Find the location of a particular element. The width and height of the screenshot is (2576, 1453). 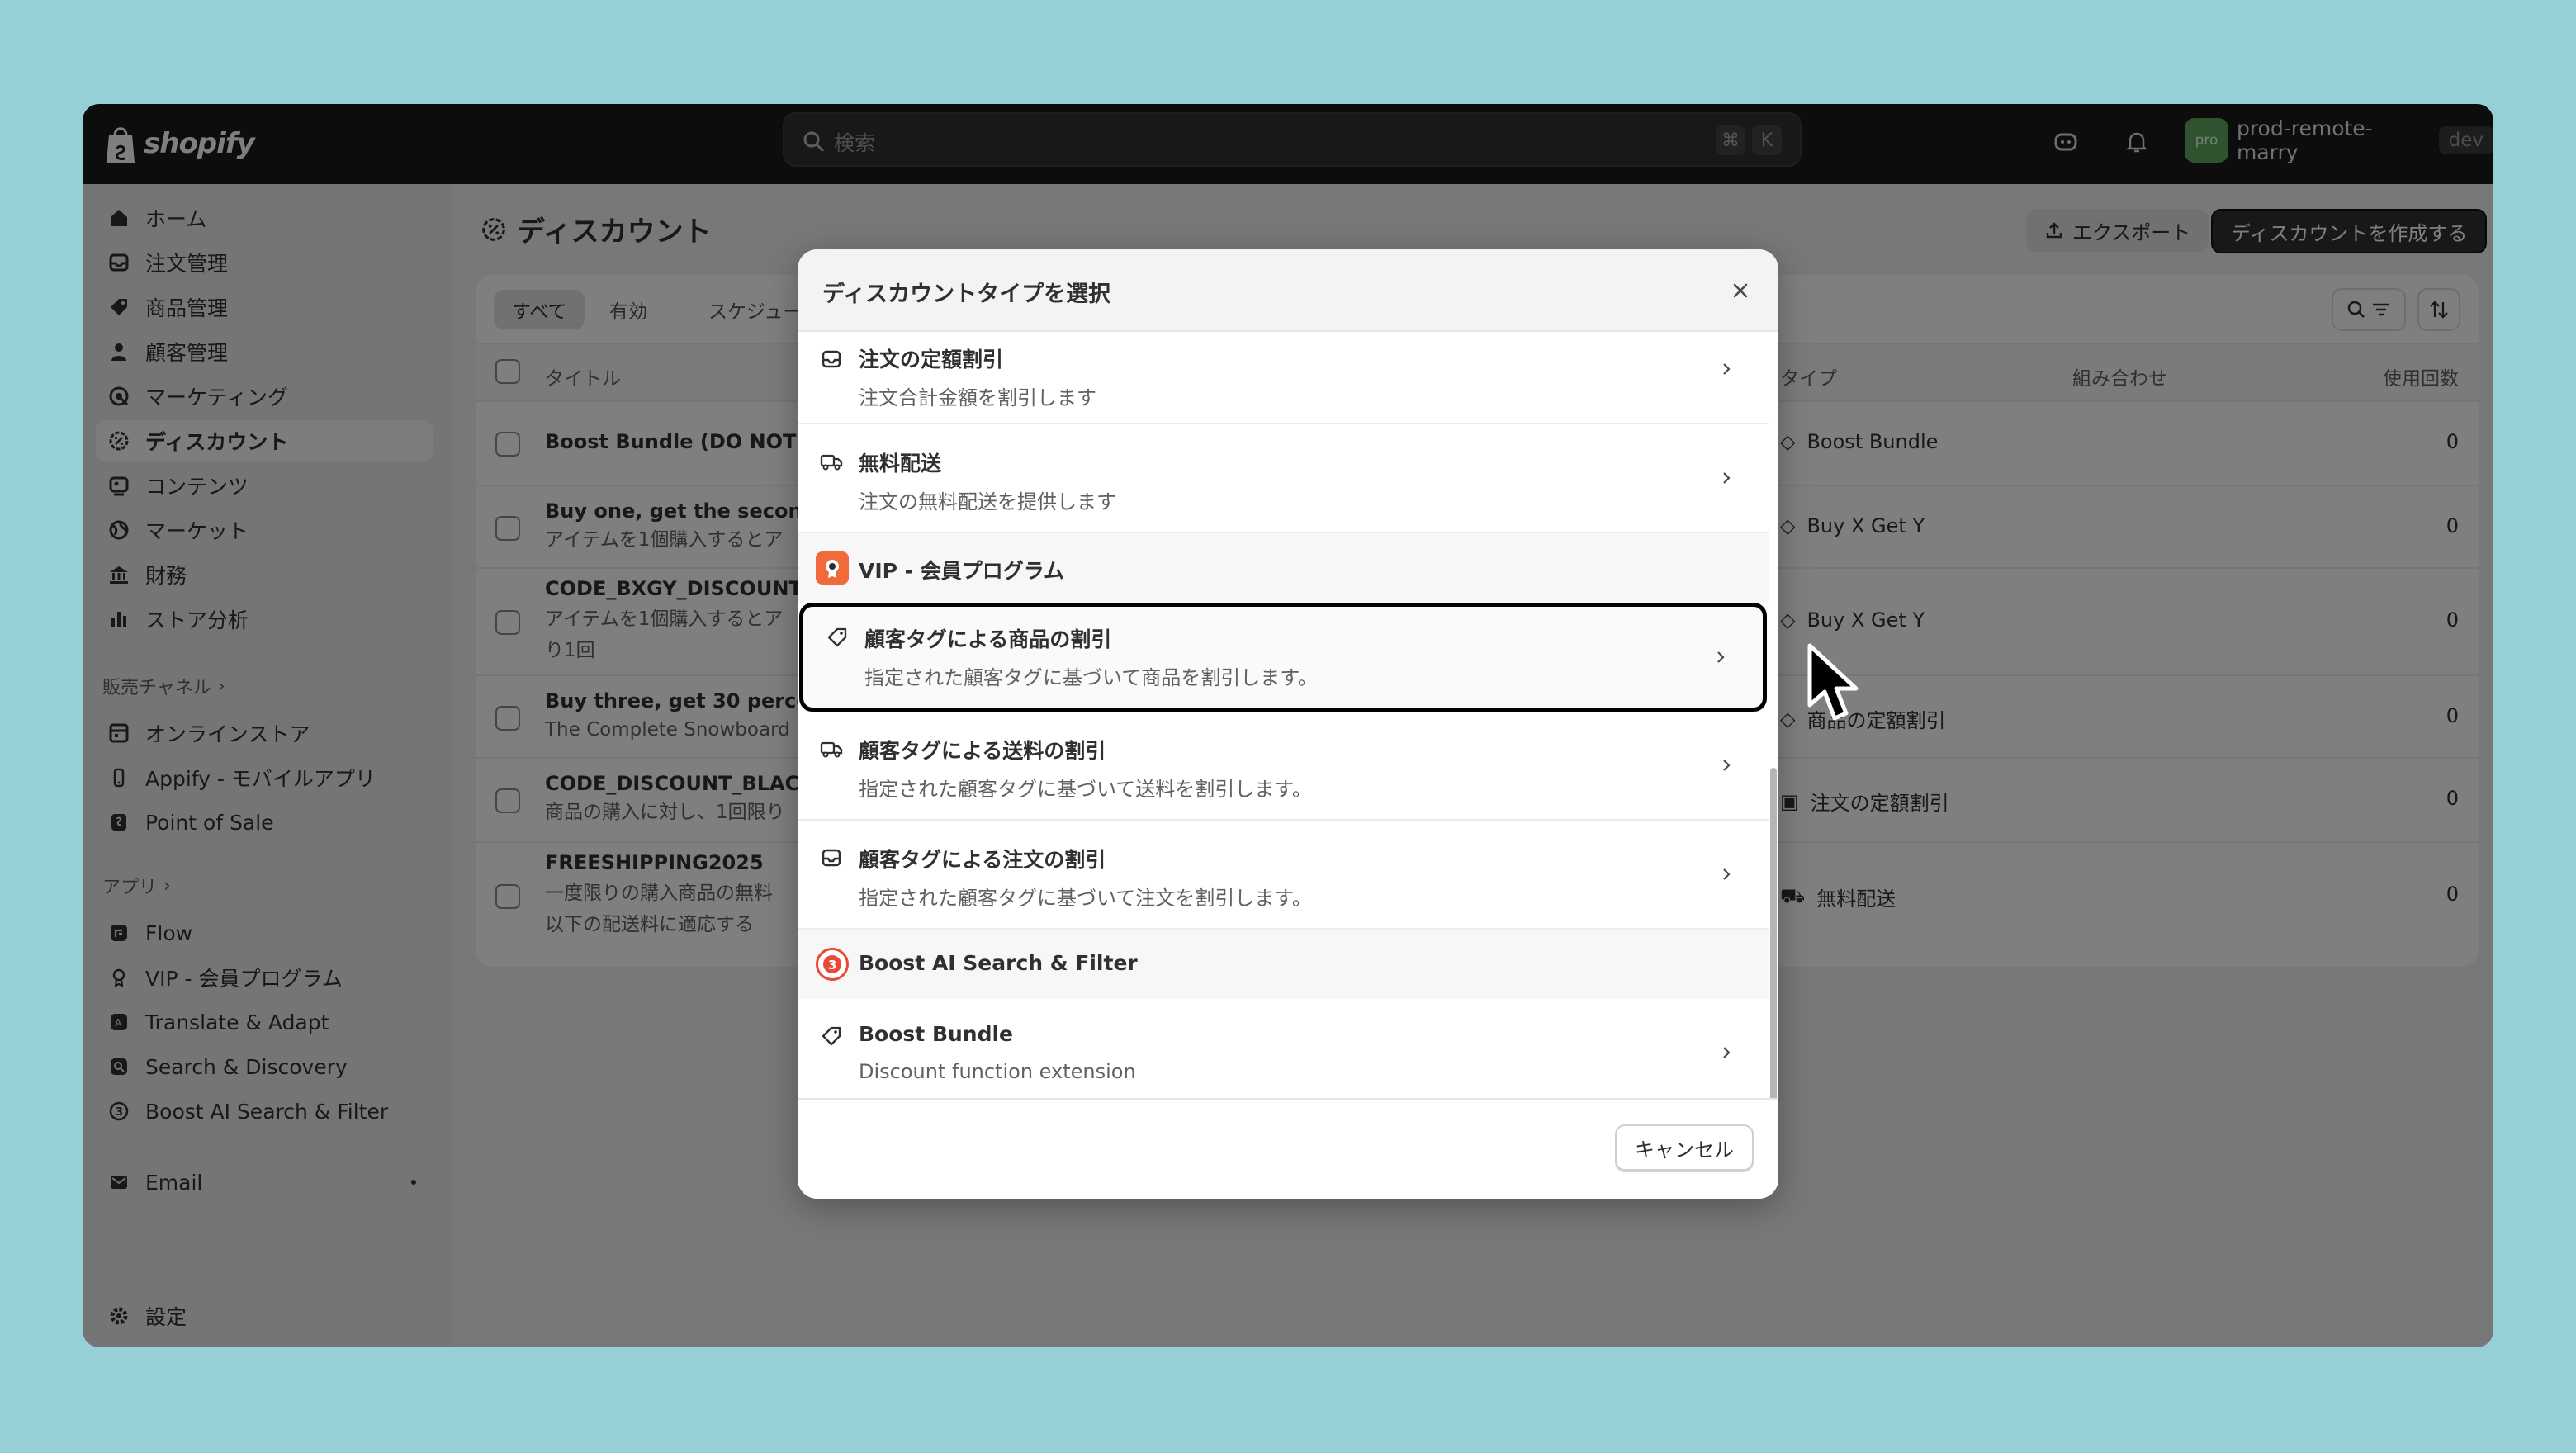

dialog-title: ディスカウントタイプを選択 is located at coordinates (966, 294).